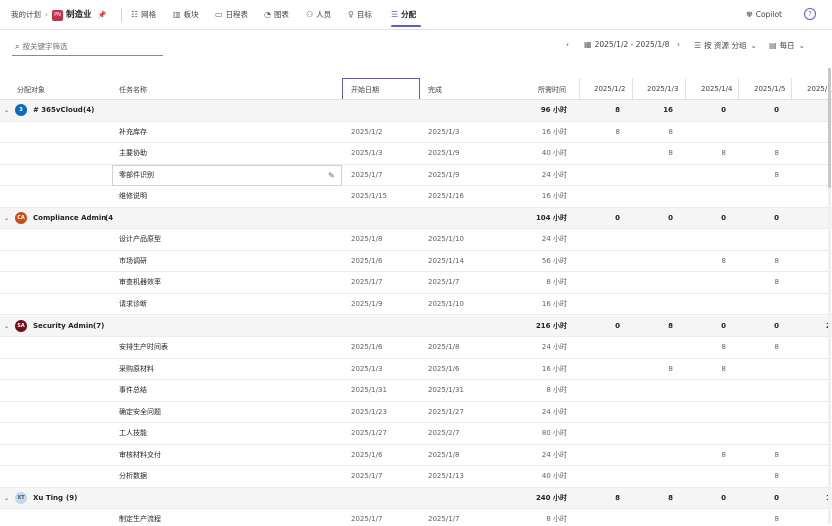 This screenshot has height=526, width=832. What do you see at coordinates (446, 390) in the screenshot?
I see `task-finish-date: 2025/1/31` at bounding box center [446, 390].